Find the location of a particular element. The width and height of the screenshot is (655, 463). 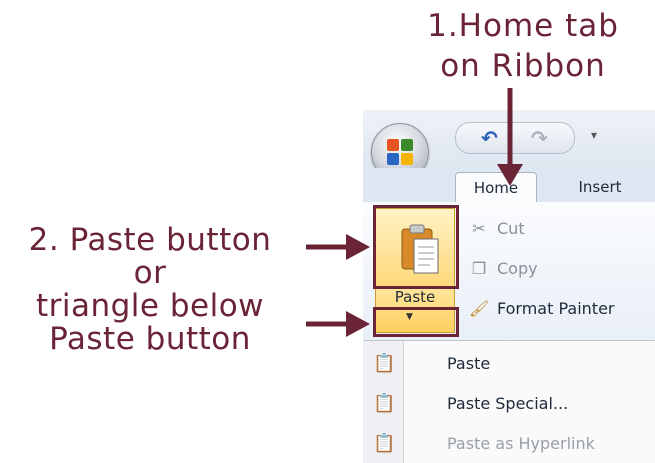

paintbrush-icon: 🖌 is located at coordinates (479, 308).